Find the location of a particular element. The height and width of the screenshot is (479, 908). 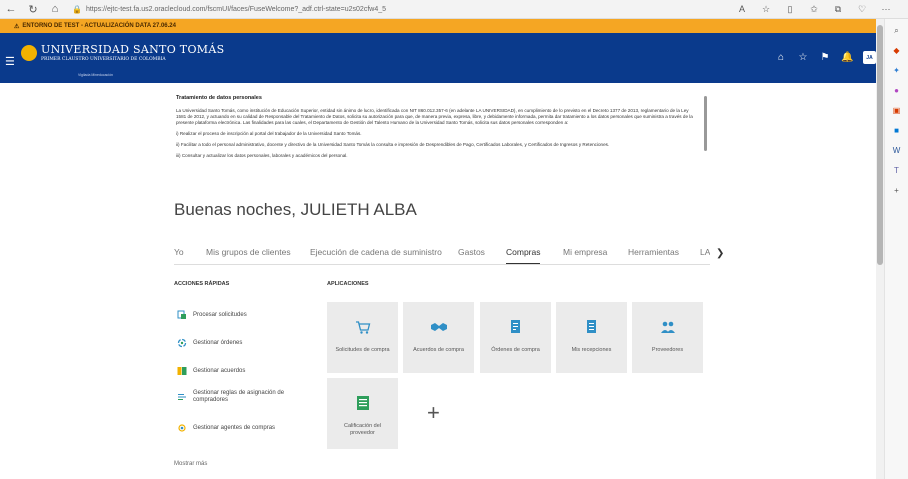

scrollbar-thumb is located at coordinates (880, 145).